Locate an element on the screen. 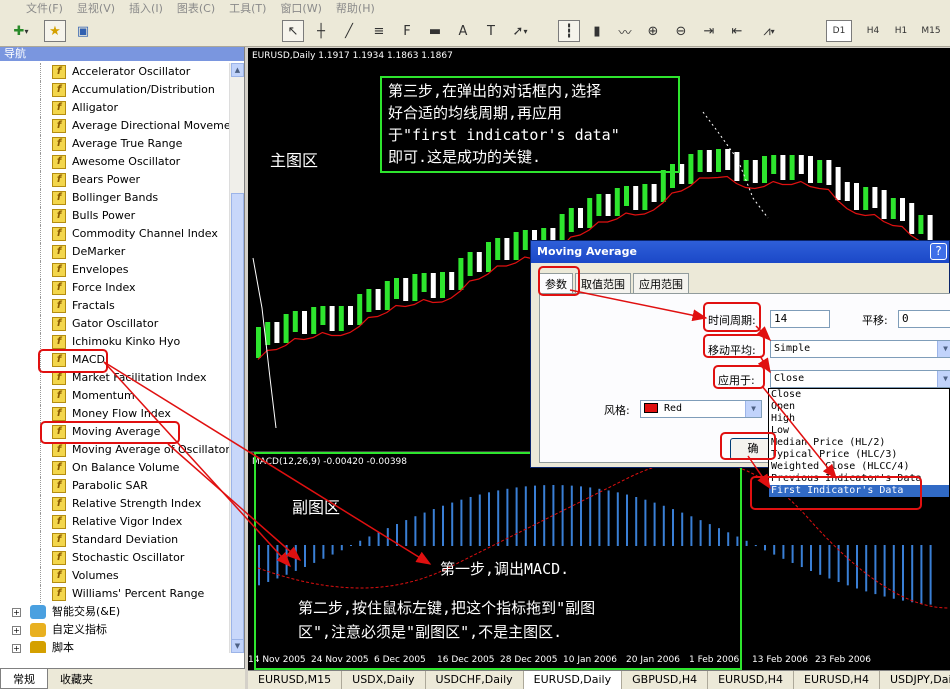  shift-input: 0 is located at coordinates (924, 319).